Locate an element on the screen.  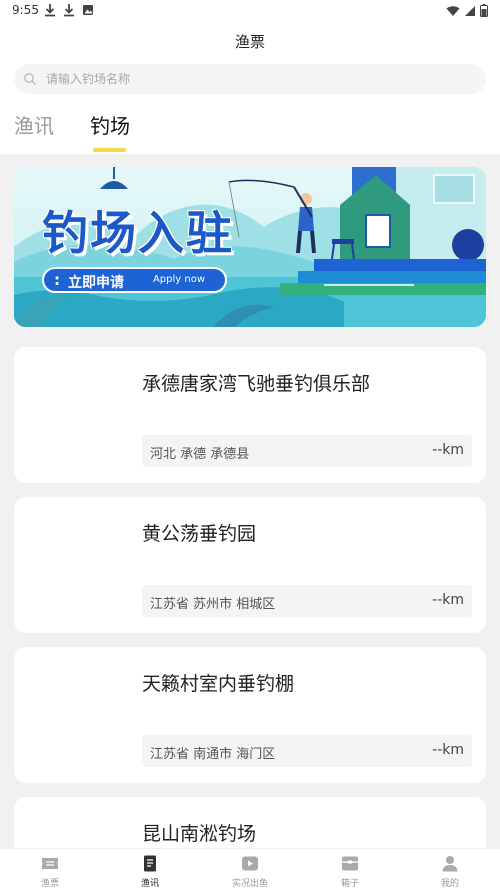
document-icon is located at coordinates (150, 863).